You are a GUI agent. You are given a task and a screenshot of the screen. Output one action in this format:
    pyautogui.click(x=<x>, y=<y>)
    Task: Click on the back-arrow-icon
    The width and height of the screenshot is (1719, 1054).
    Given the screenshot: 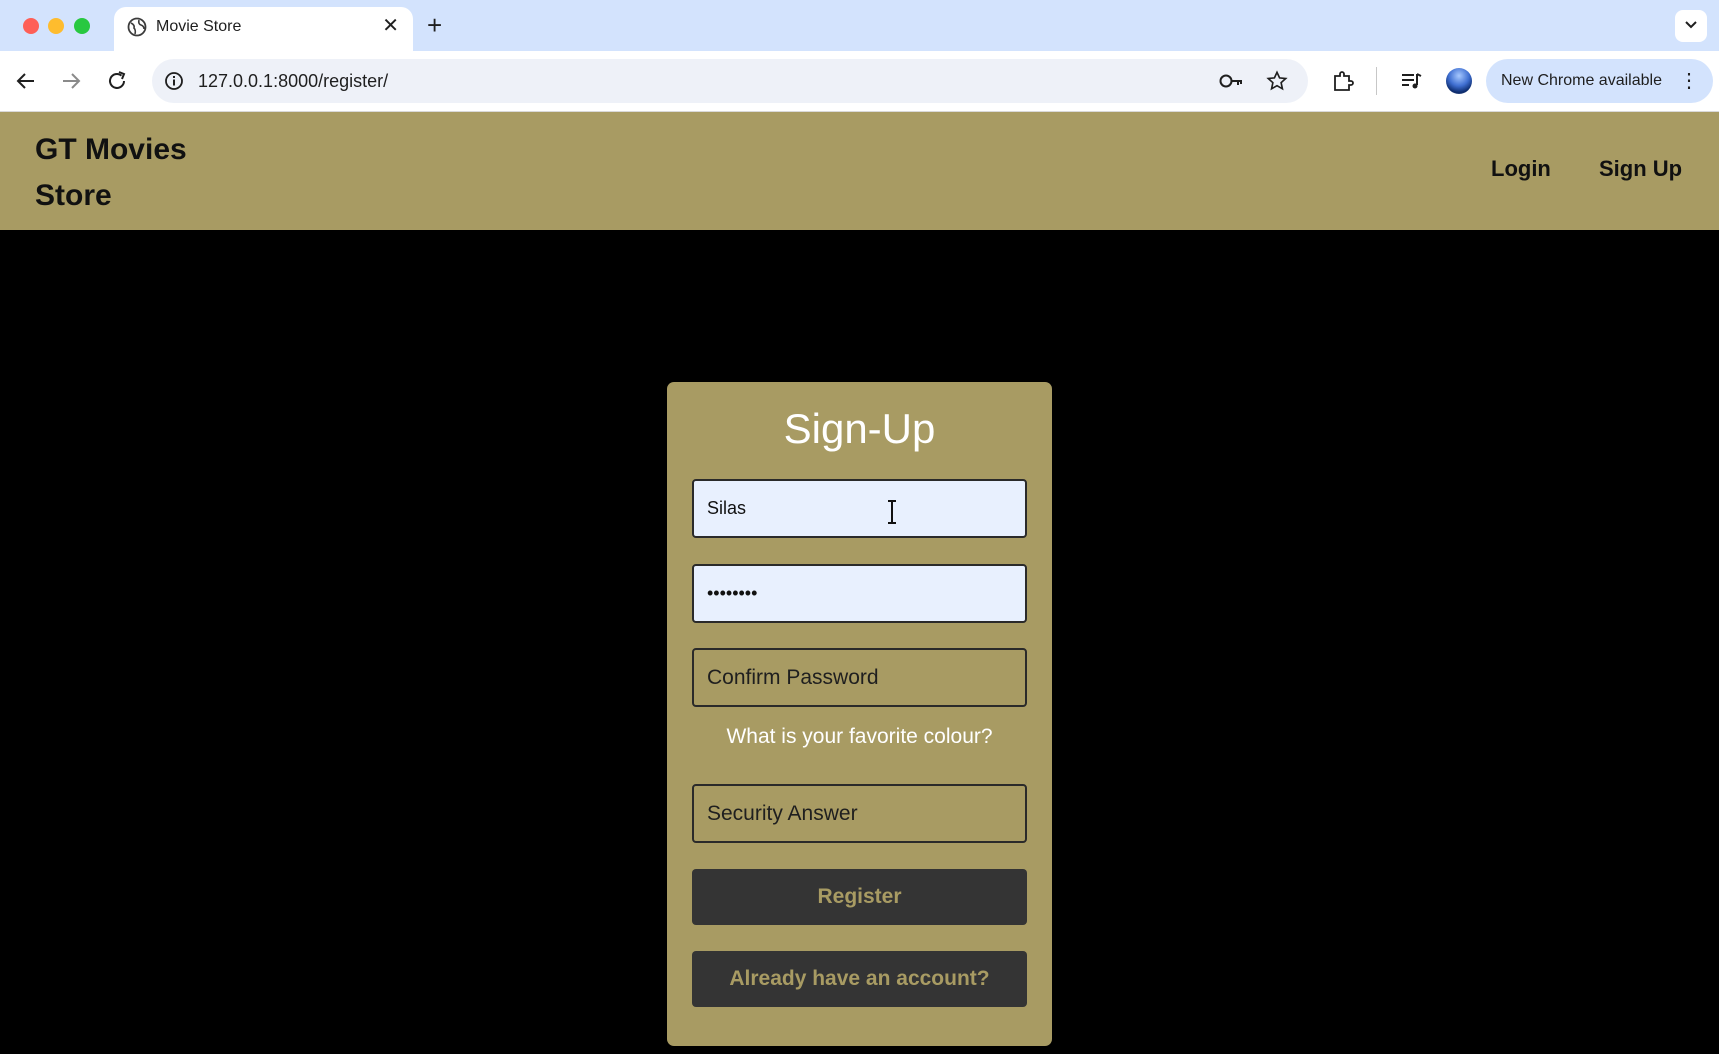 What is the action you would take?
    pyautogui.click(x=26, y=81)
    